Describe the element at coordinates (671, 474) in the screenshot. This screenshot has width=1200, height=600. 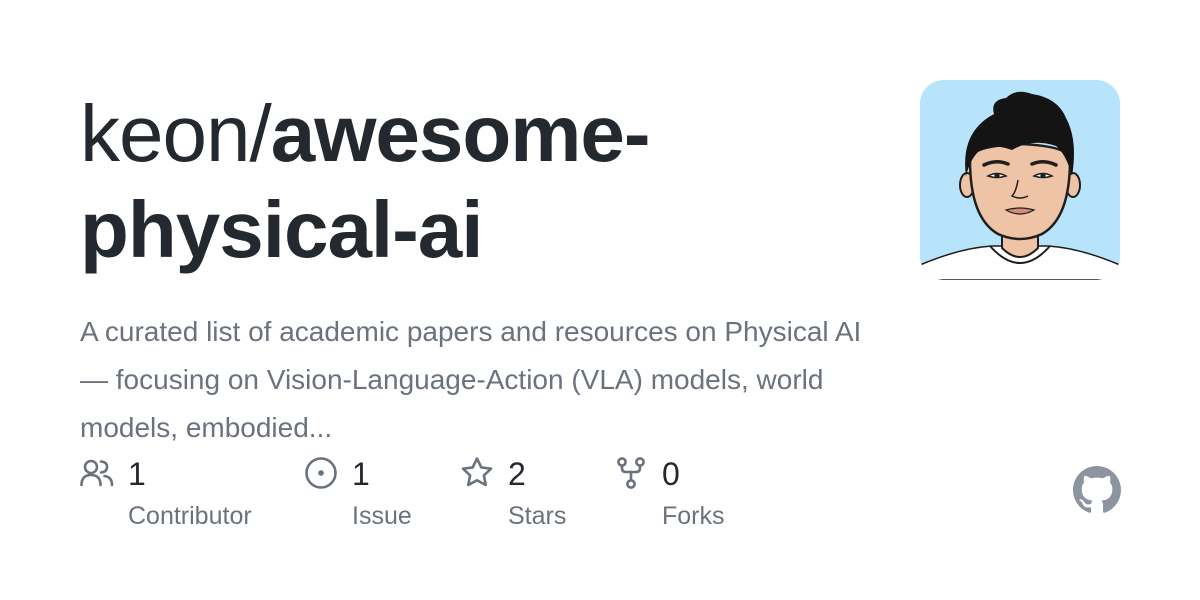
I see `fork-count: 0` at that location.